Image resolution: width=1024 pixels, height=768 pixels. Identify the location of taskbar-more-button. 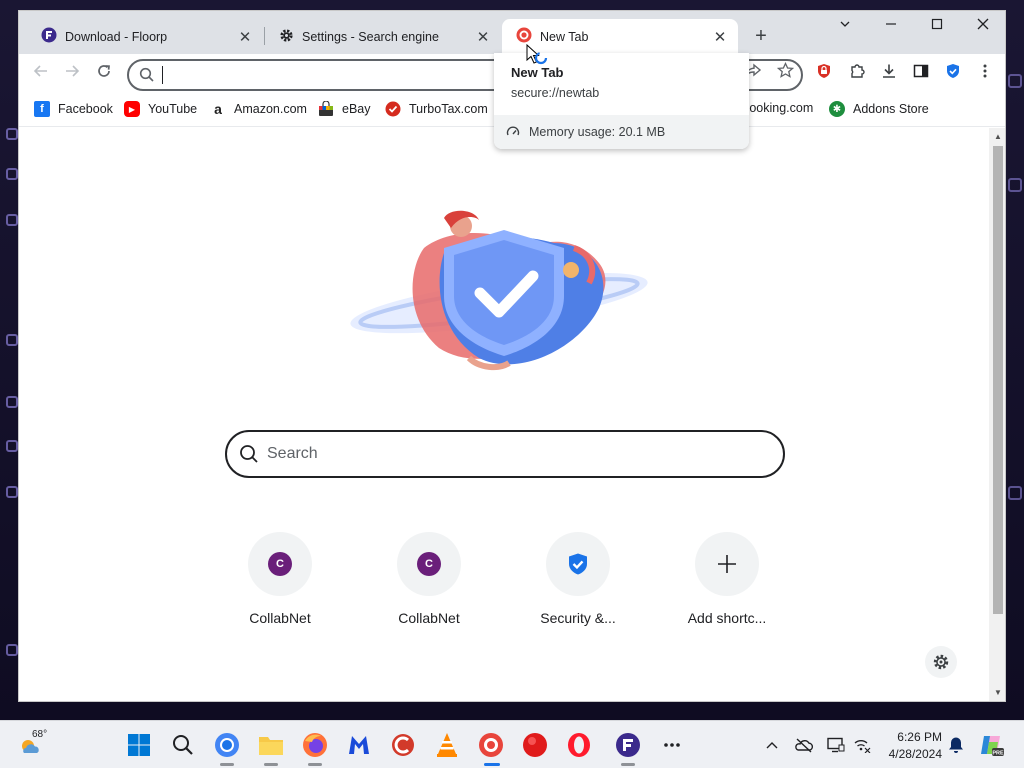
(672, 745).